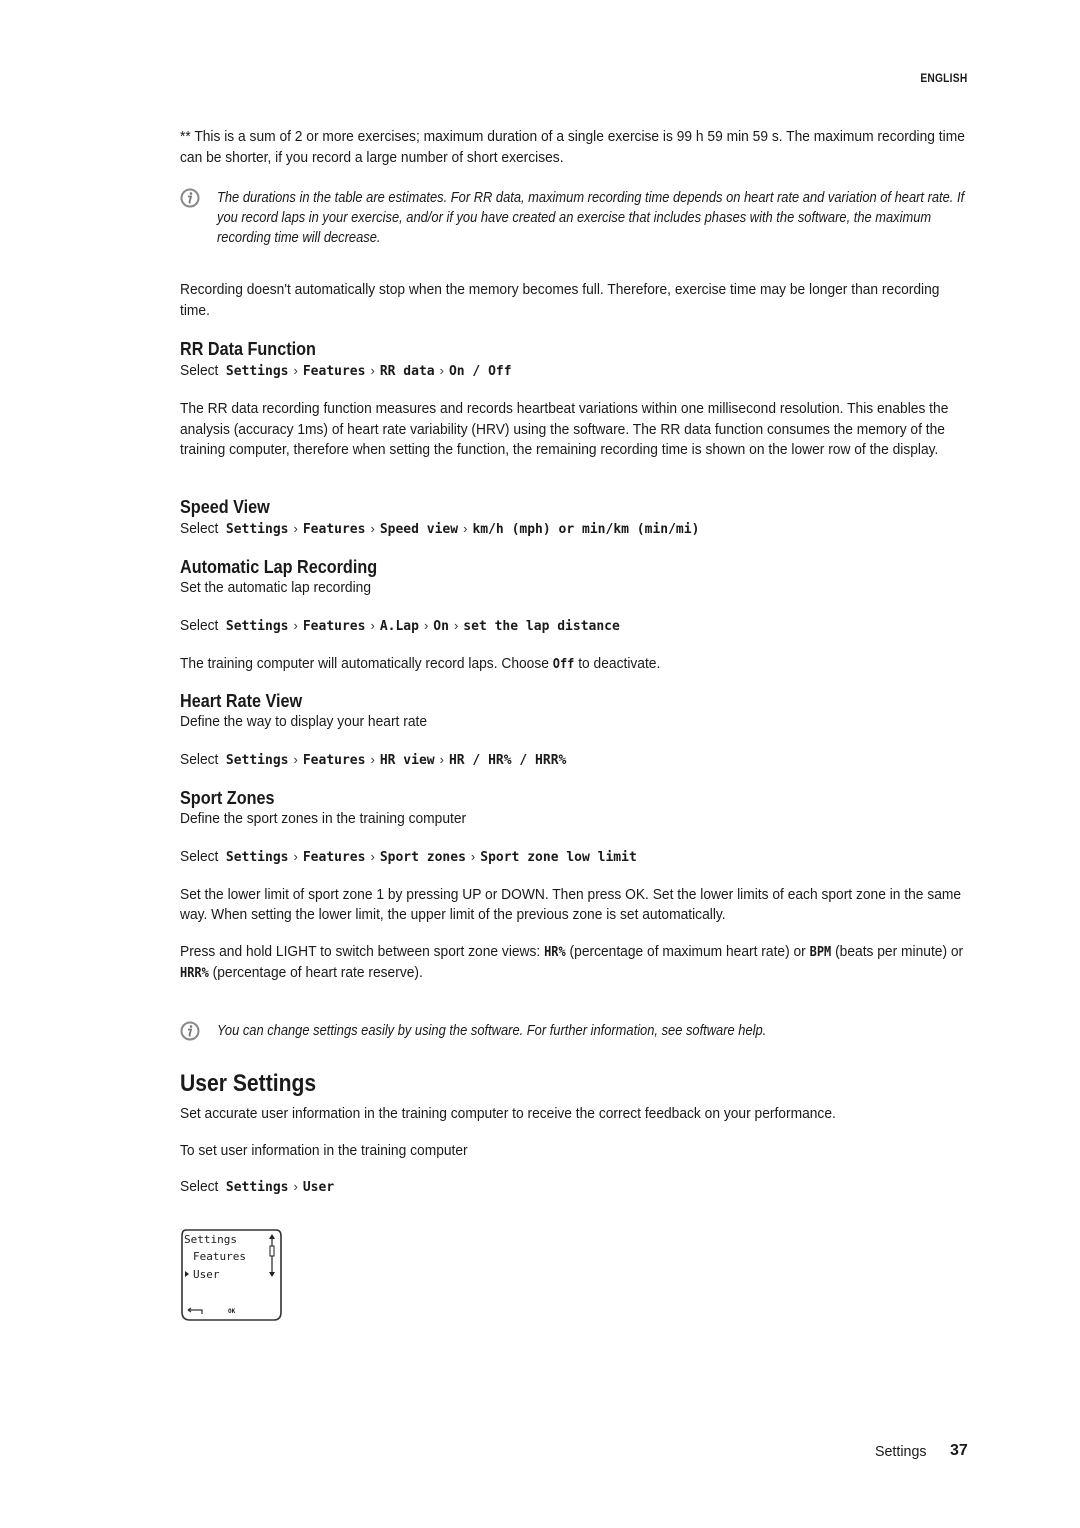  Describe the element at coordinates (276, 587) in the screenshot. I see `section-subtitle: Set the automatic lap recording` at that location.